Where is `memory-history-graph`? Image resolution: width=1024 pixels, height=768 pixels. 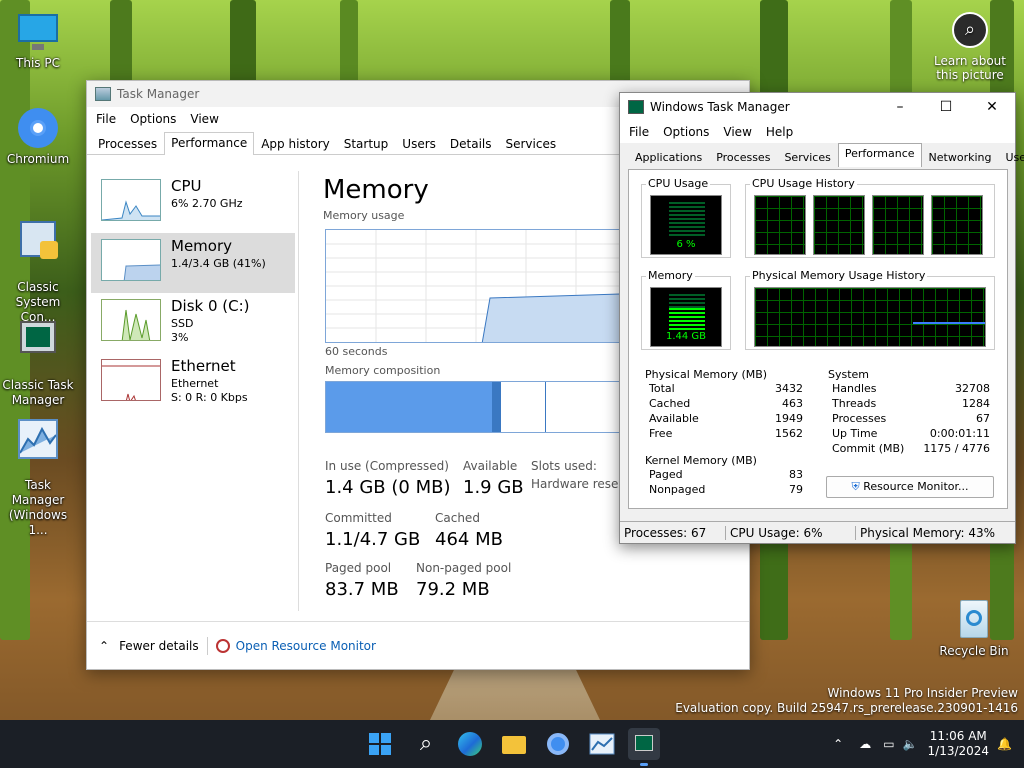 memory-history-graph is located at coordinates (870, 317).